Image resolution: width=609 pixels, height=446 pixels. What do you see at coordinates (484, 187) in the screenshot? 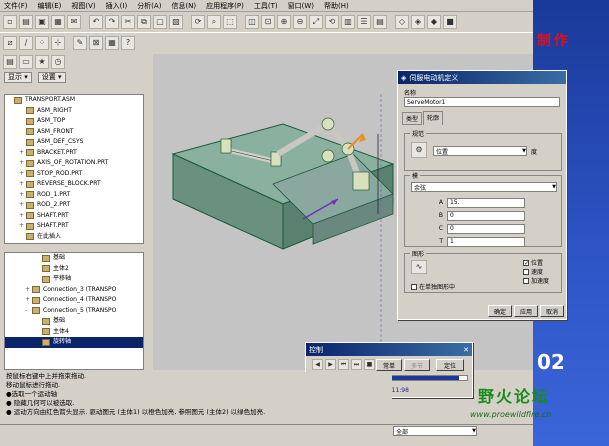
I see `module-select: 余弦 ▼` at bounding box center [484, 187].